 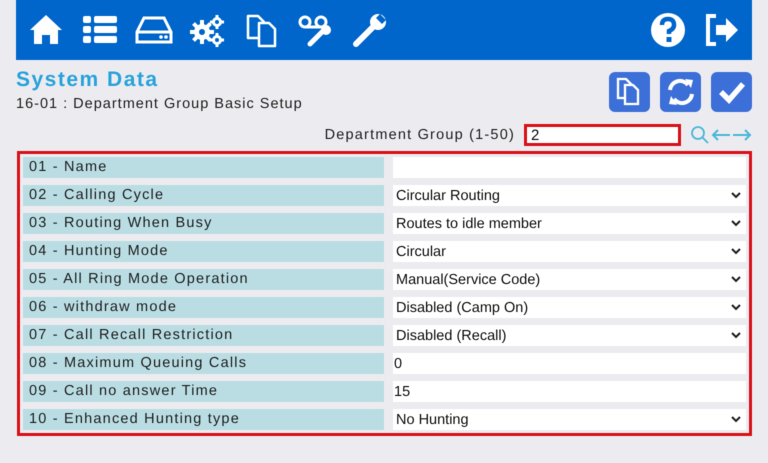 I want to click on input-field: 15, so click(x=569, y=391).